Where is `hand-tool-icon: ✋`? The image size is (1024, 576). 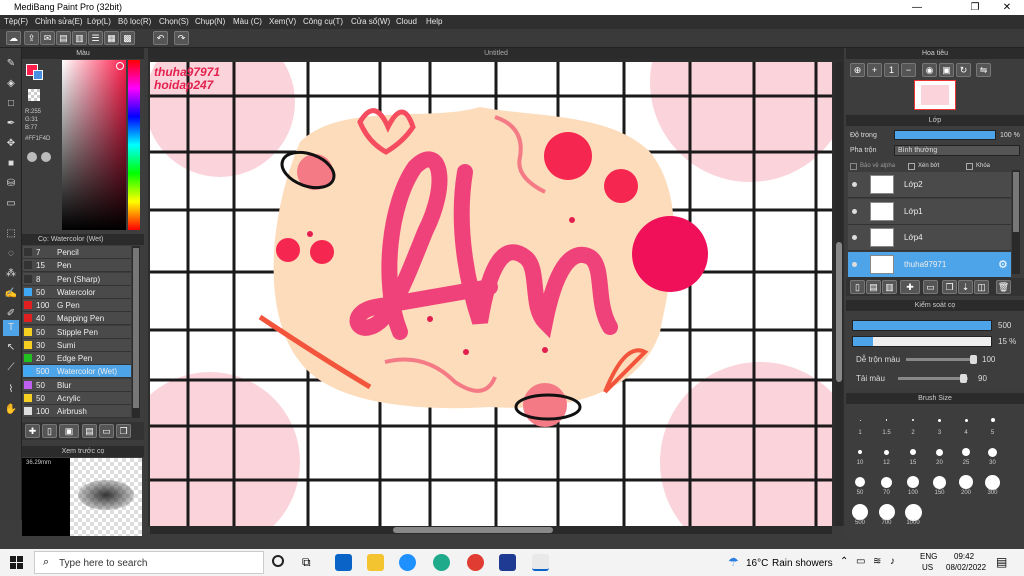
hand-tool-icon: ✋ is located at coordinates (11, 410).